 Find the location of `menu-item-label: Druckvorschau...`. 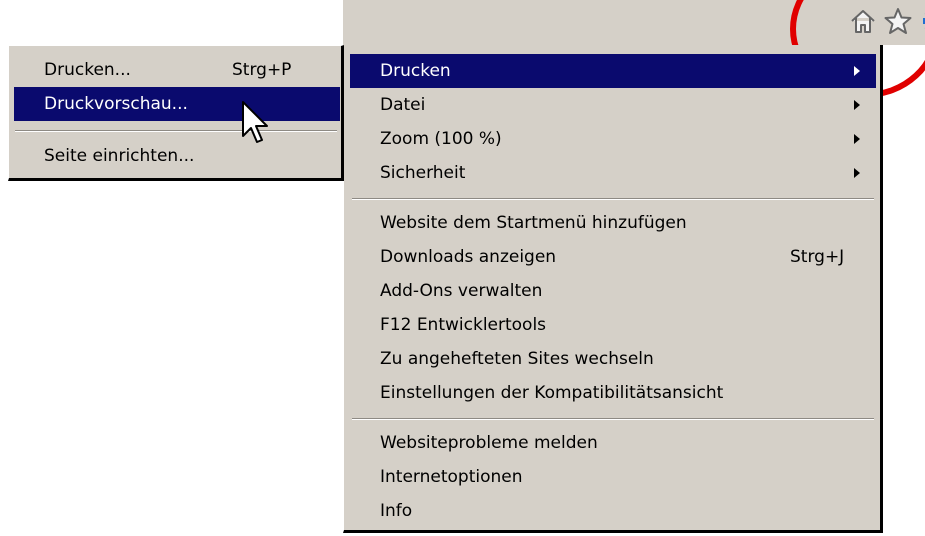

menu-item-label: Druckvorschau... is located at coordinates (116, 104).